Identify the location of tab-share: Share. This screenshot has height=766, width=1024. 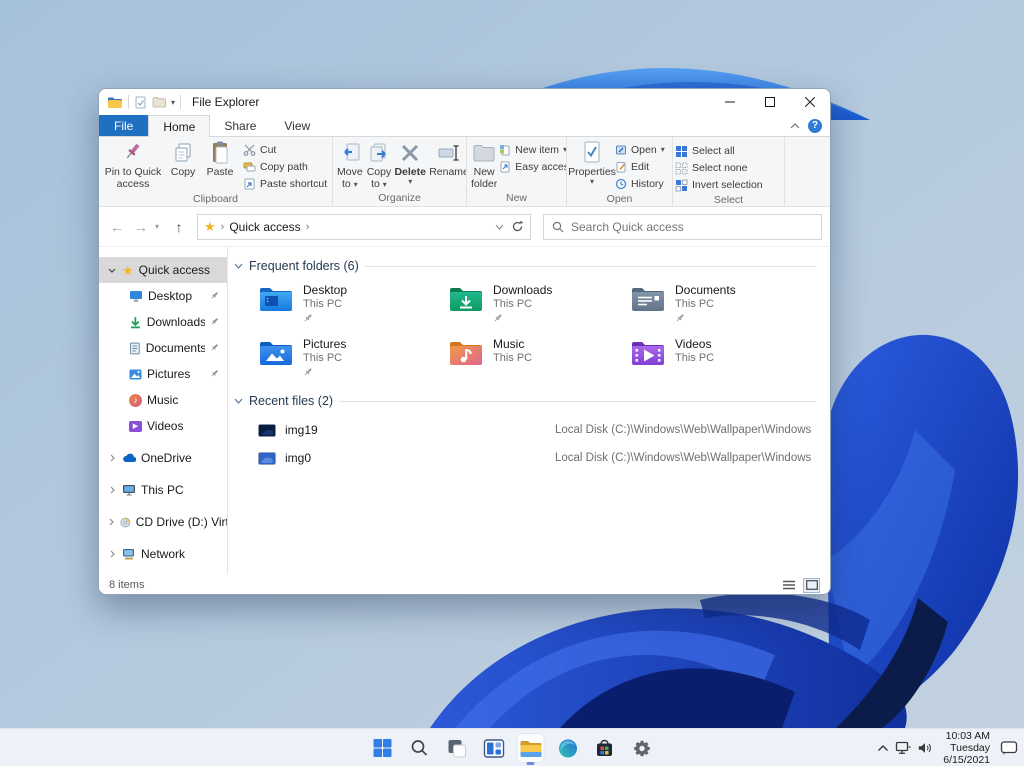
(240, 125).